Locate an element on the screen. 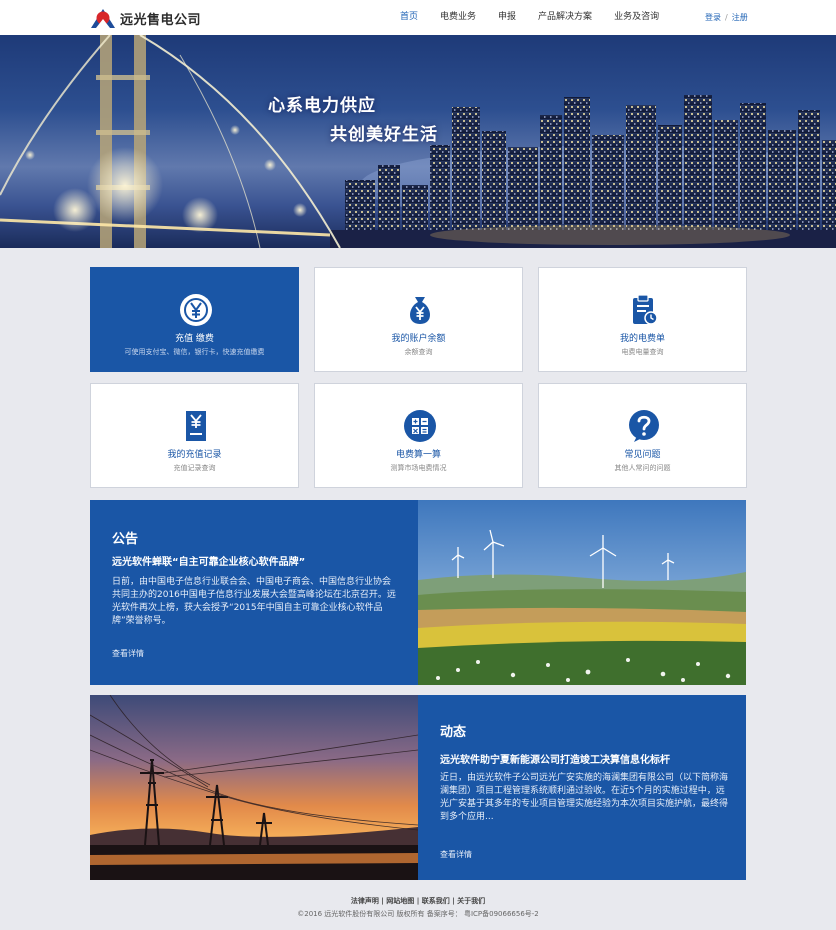 The width and height of the screenshot is (836, 930). power-tower-photo is located at coordinates (254, 787).